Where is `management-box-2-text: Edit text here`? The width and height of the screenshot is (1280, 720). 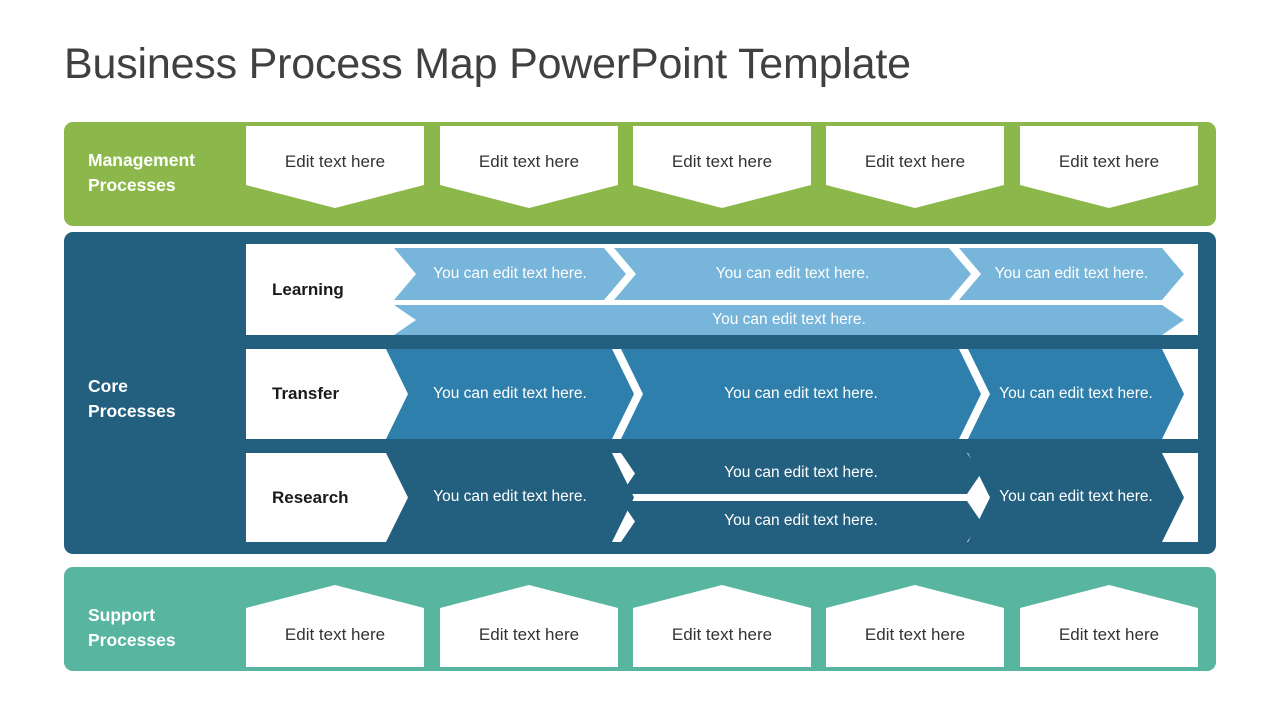 management-box-2-text: Edit text here is located at coordinates (529, 161).